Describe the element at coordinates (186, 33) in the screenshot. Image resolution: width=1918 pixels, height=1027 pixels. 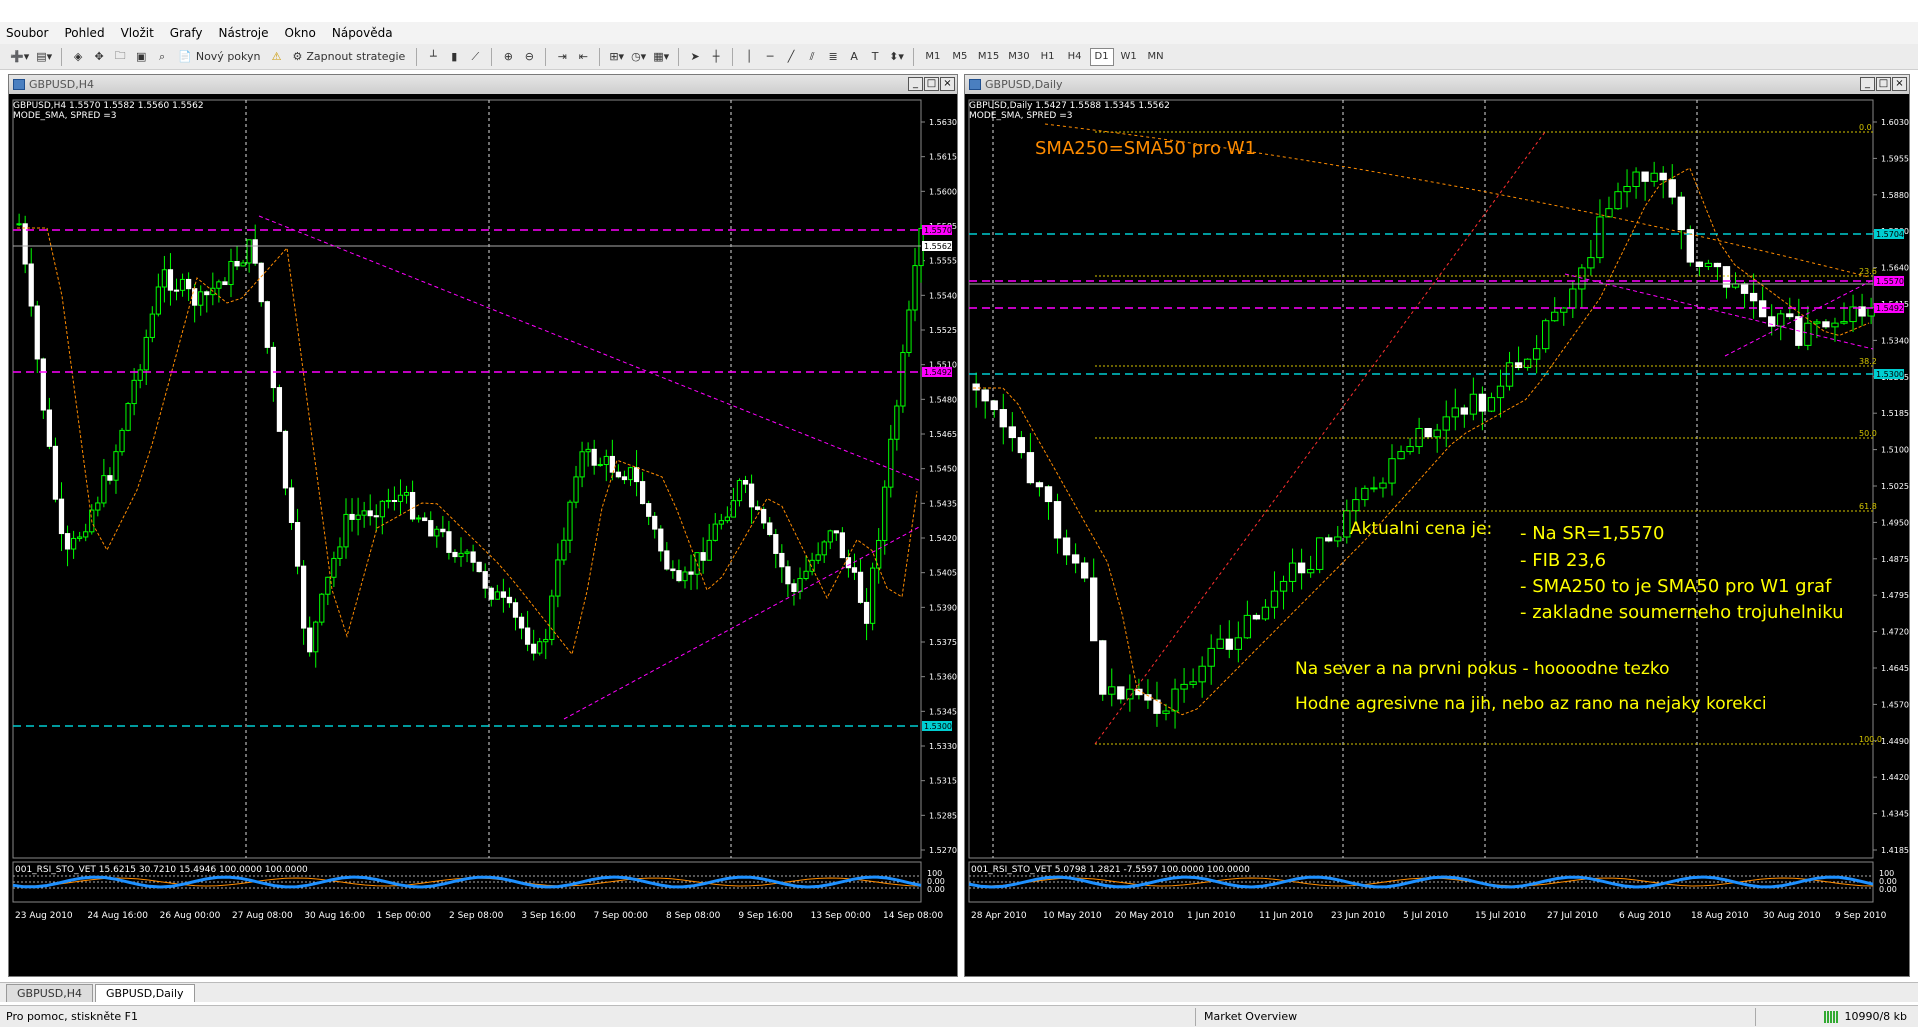
I see `menu-grafy: Grafy` at that location.